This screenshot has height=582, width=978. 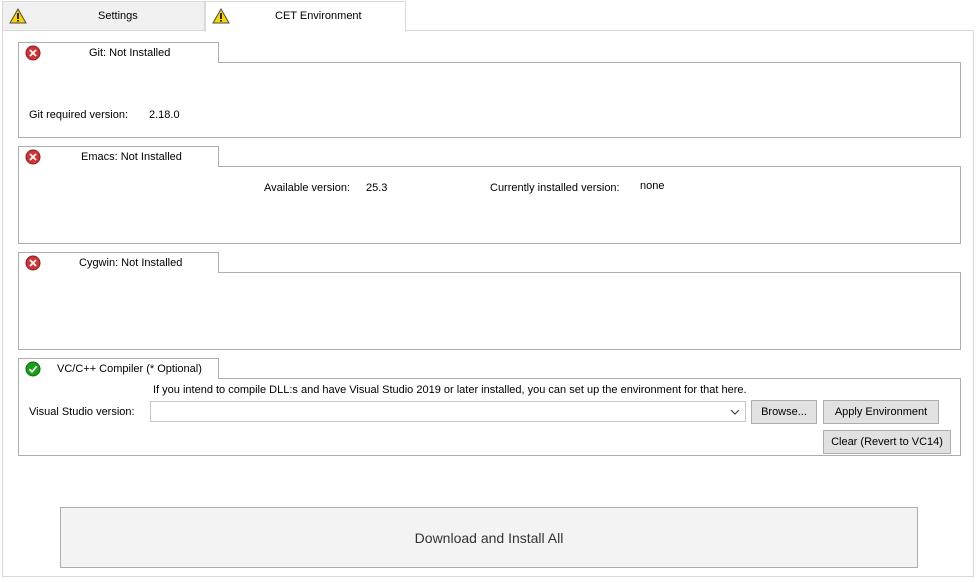 I want to click on git-required-version-label: Git required version:, so click(x=79, y=115).